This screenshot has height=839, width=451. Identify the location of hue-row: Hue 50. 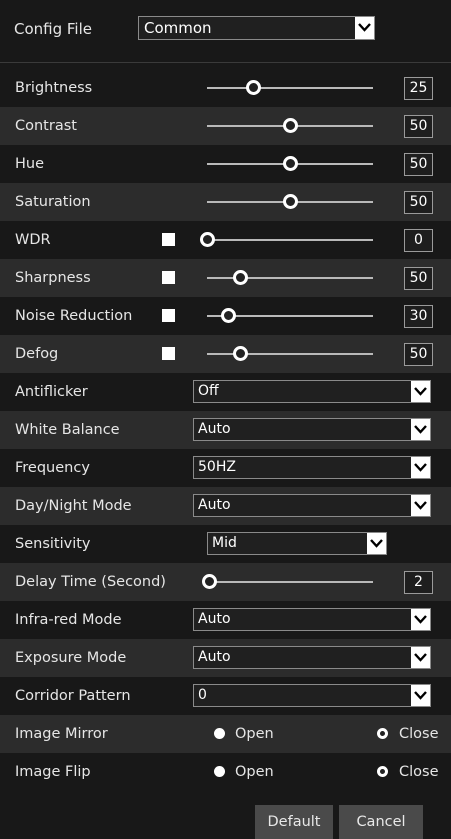
(225, 164).